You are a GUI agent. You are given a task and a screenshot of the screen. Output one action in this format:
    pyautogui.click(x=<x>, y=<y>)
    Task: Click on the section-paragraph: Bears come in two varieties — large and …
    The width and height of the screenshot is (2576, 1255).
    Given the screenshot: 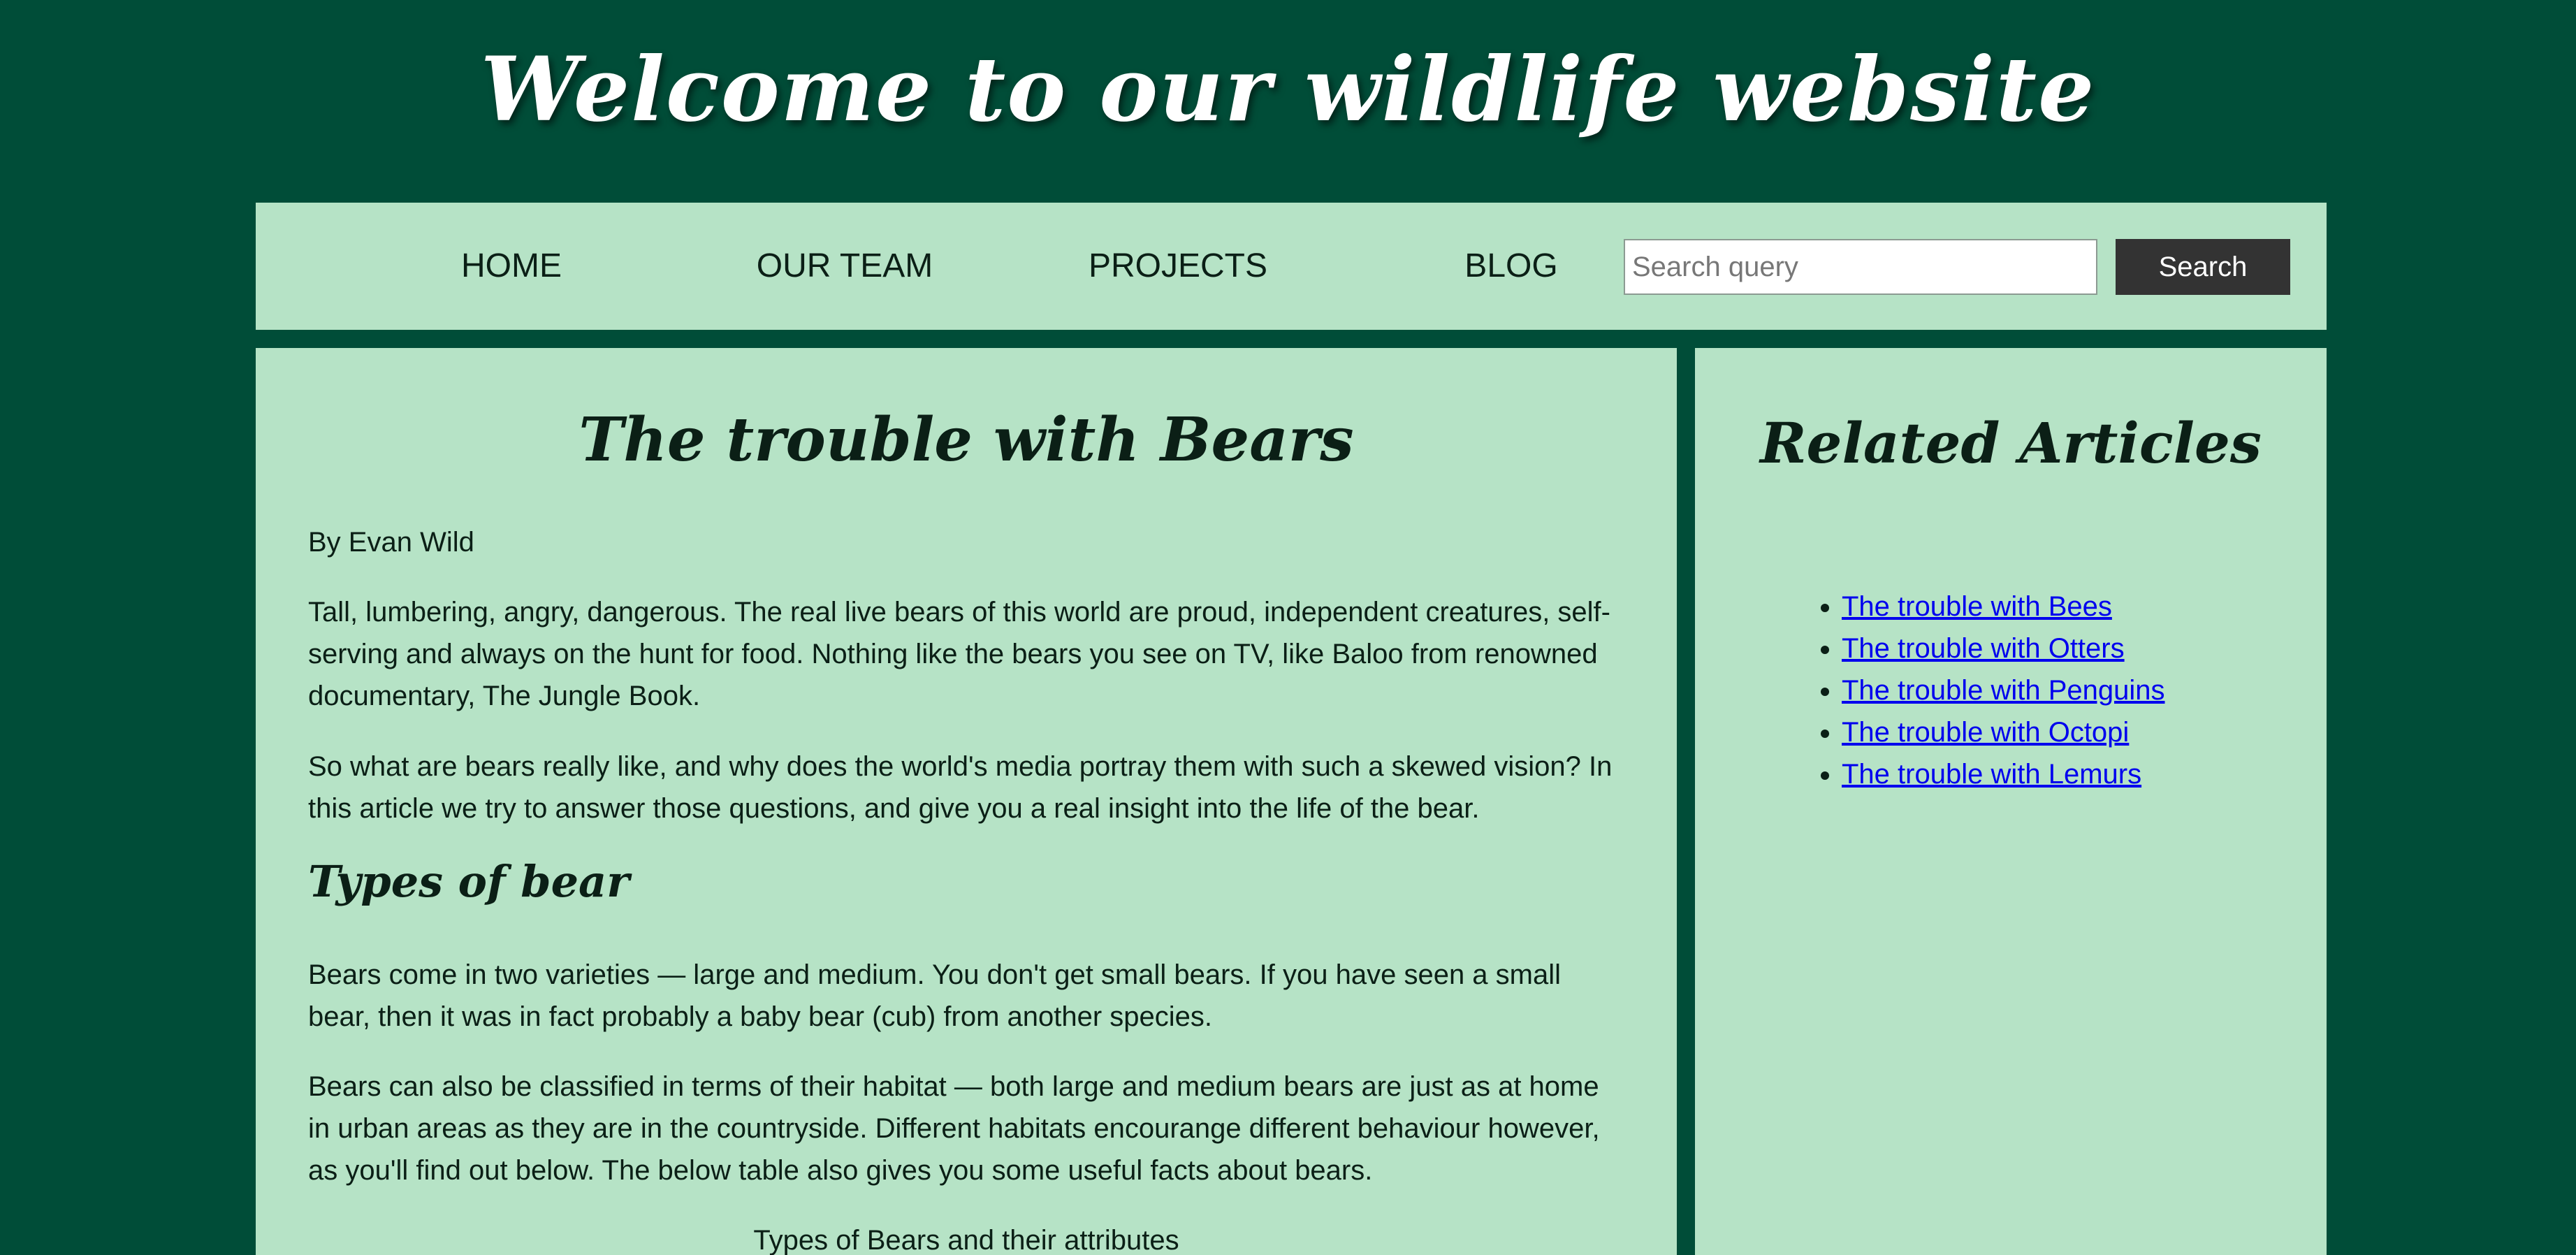 What is the action you would take?
    pyautogui.click(x=935, y=995)
    